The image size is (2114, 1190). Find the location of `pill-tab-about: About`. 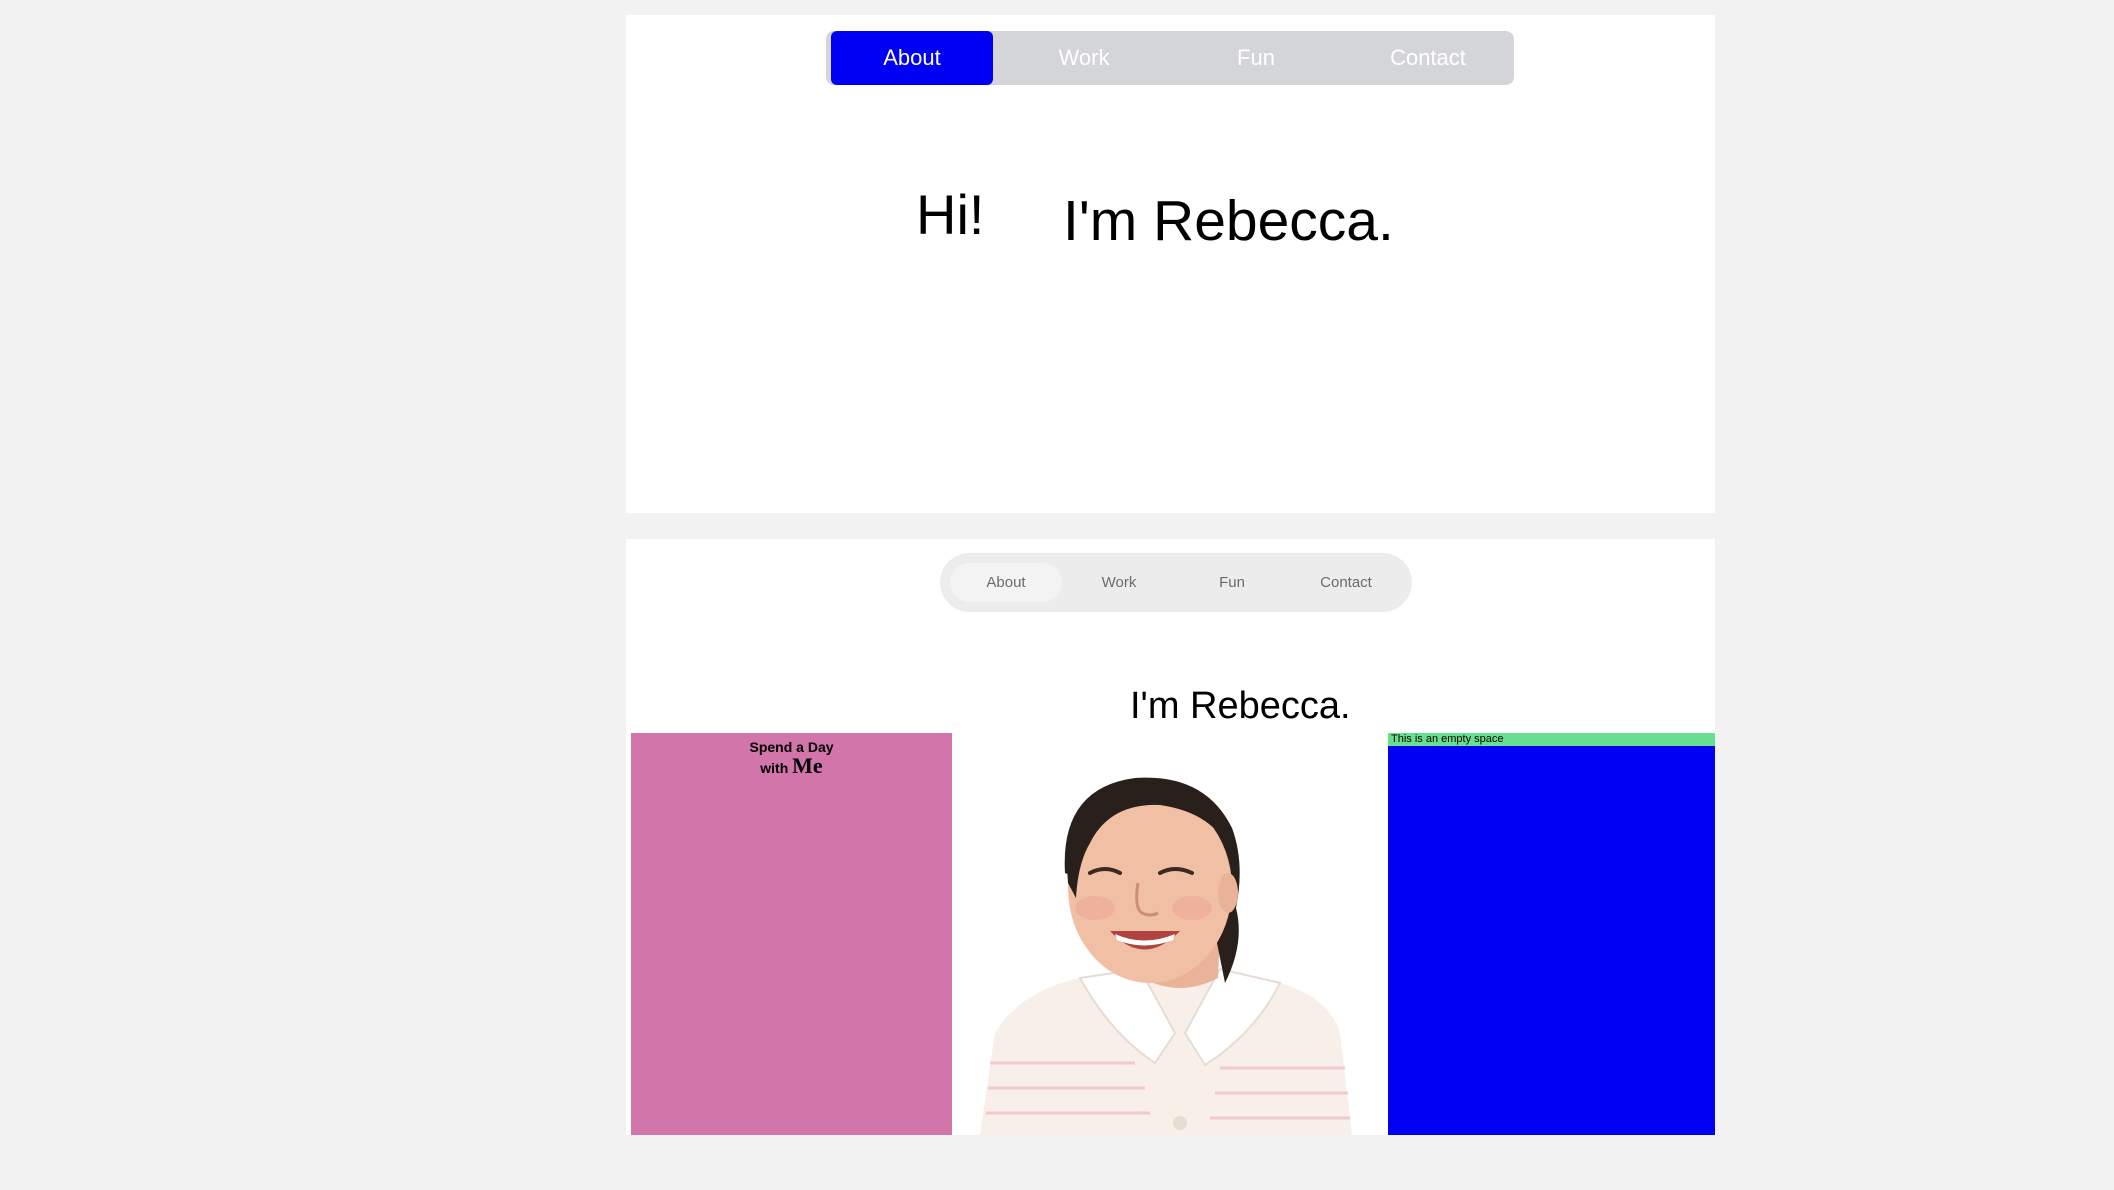

pill-tab-about: About is located at coordinates (1006, 582).